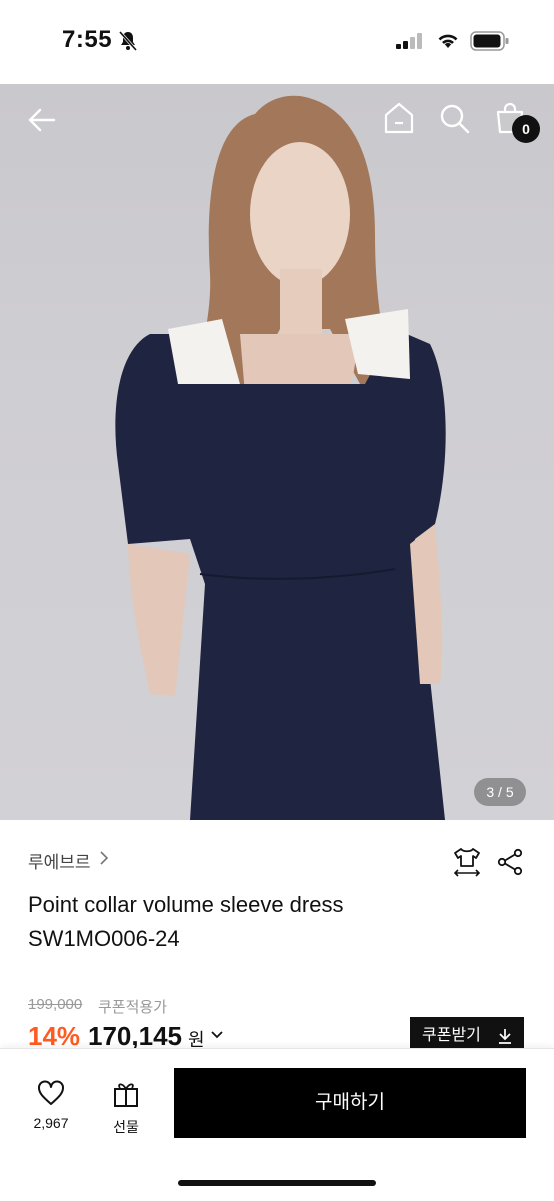 Image resolution: width=554 pixels, height=1201 pixels. Describe the element at coordinates (104, 858) in the screenshot. I see `chevron-right-icon` at that location.